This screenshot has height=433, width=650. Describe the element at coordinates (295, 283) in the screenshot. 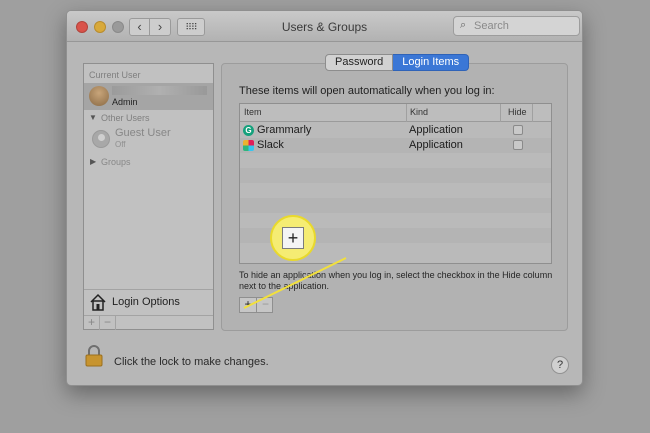

I see `callout-pointer-line` at that location.